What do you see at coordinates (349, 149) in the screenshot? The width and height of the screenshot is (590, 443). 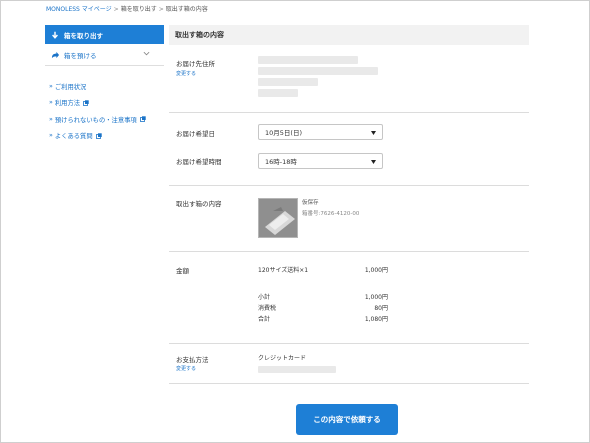 I see `delivery-section: お届け希望日 10月5日(日) お届け希望時間 16時-18時` at bounding box center [349, 149].